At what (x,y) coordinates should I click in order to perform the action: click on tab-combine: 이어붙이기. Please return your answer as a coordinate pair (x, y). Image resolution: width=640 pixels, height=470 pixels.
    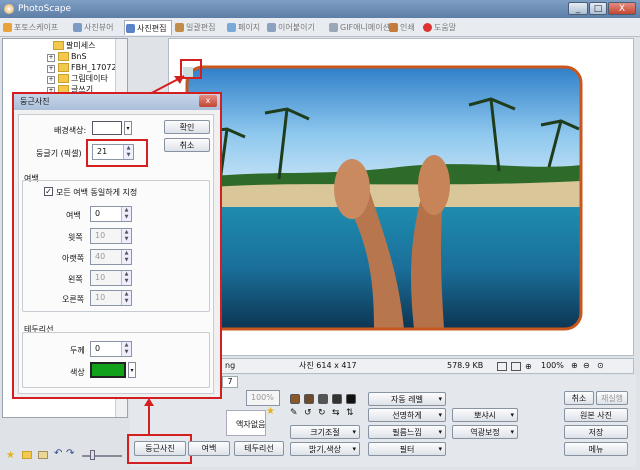
    Looking at the image, I should click on (295, 27).